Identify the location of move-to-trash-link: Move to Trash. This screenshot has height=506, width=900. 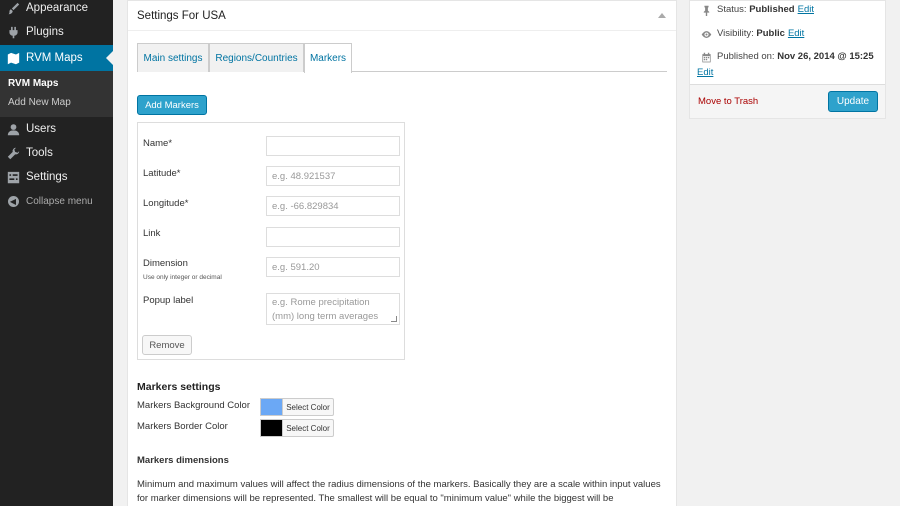
(728, 101).